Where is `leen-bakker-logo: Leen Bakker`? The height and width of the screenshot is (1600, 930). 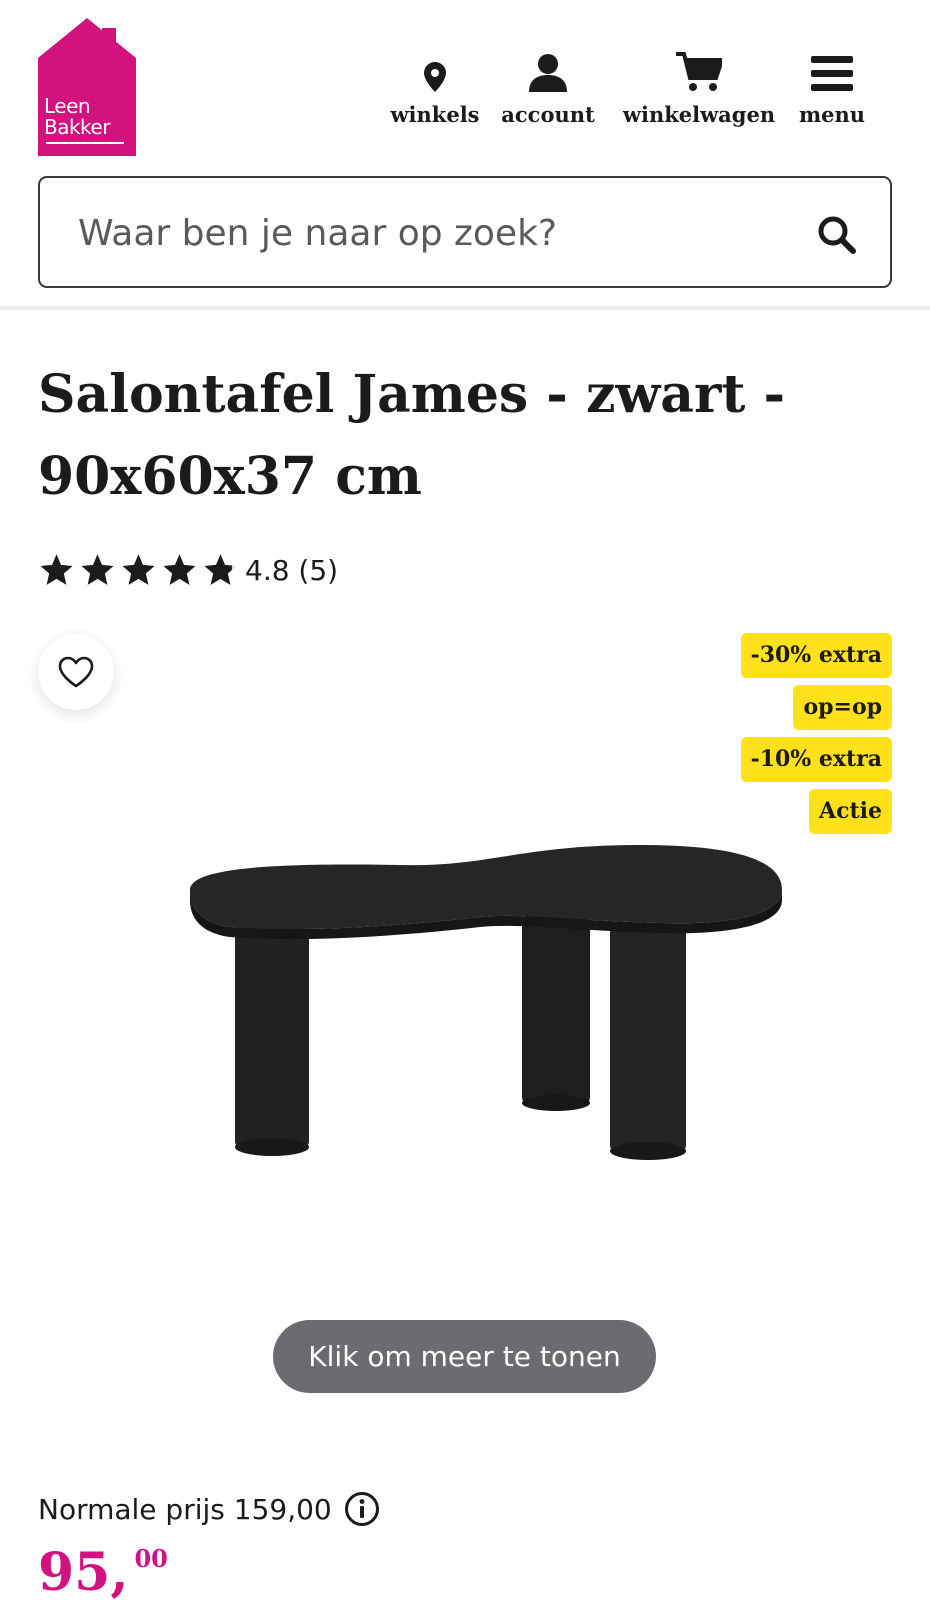
leen-bakker-logo: Leen Bakker is located at coordinates (87, 87).